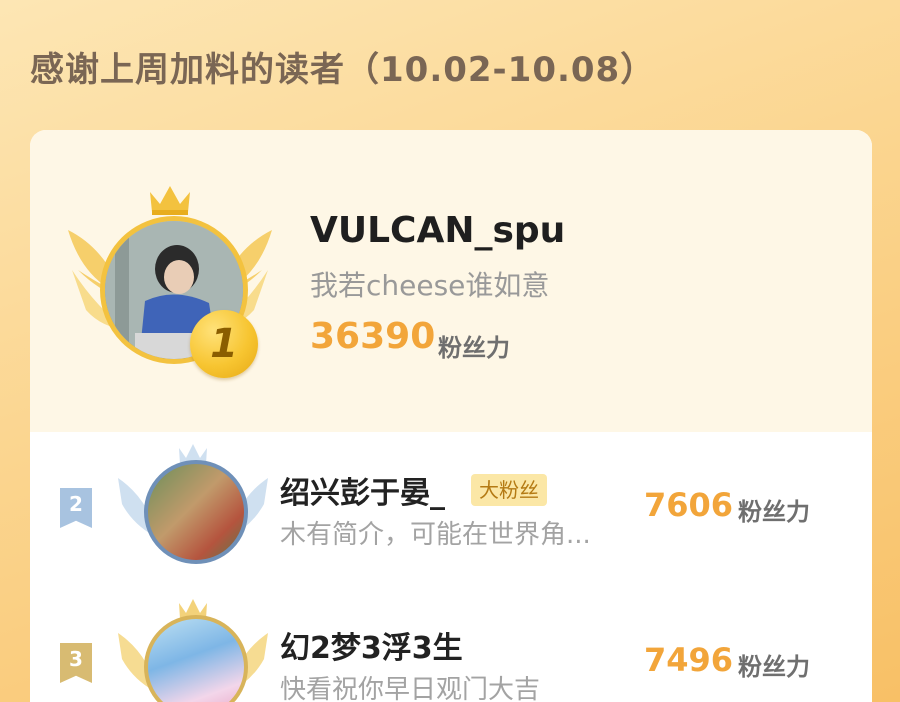 The height and width of the screenshot is (702, 900). Describe the element at coordinates (437, 230) in the screenshot. I see `champion-name: VULCAN_spu` at that location.